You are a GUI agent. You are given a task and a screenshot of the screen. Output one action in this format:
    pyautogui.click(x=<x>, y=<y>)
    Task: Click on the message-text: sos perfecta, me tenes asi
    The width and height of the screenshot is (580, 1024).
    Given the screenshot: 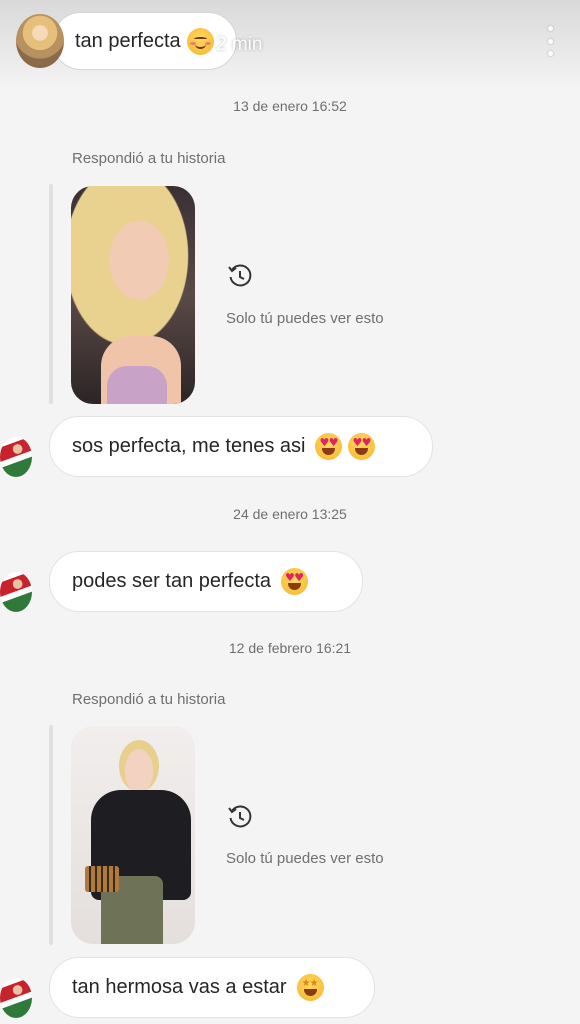 What is the action you would take?
    pyautogui.click(x=189, y=446)
    